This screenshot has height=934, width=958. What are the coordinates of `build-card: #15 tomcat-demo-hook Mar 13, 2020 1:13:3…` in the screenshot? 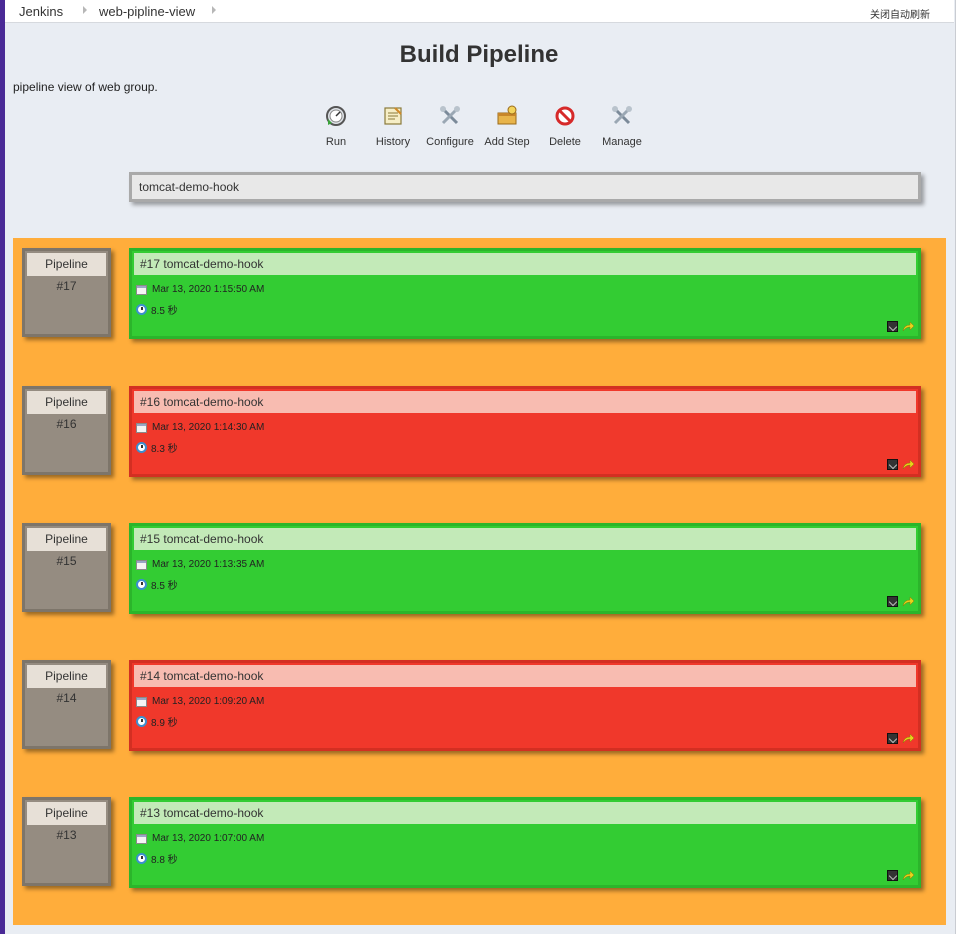 It's located at (525, 568).